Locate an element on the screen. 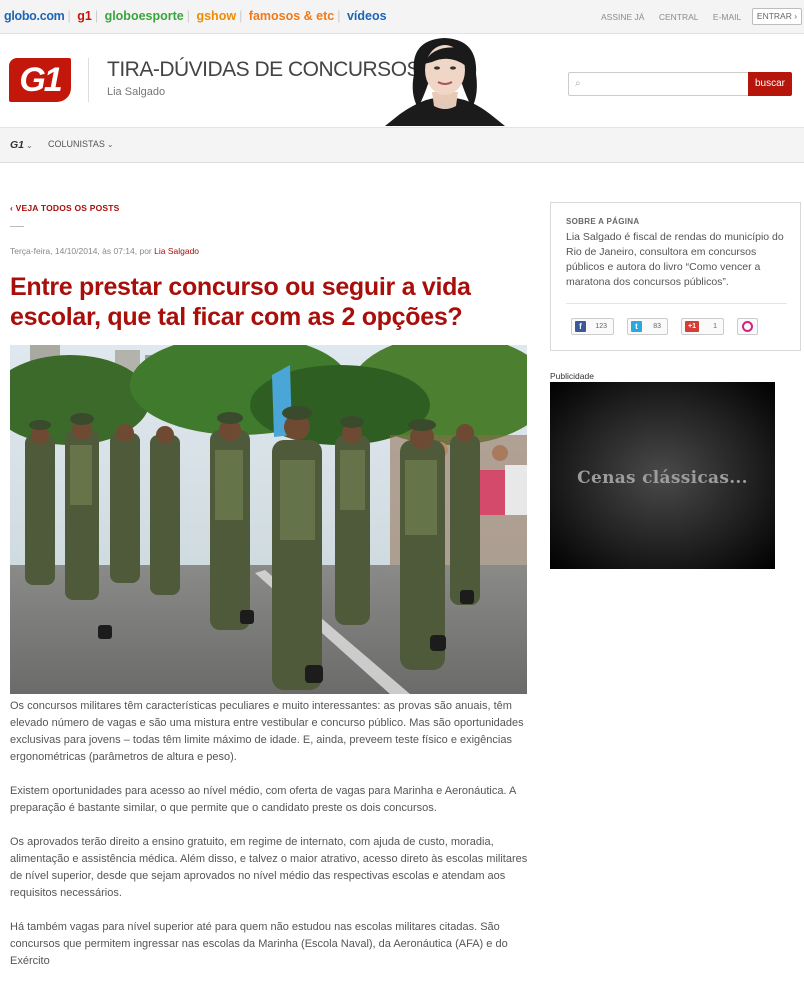 This screenshot has width=804, height=987. nav-g1-menu: G1 ⌄ is located at coordinates (21, 145).